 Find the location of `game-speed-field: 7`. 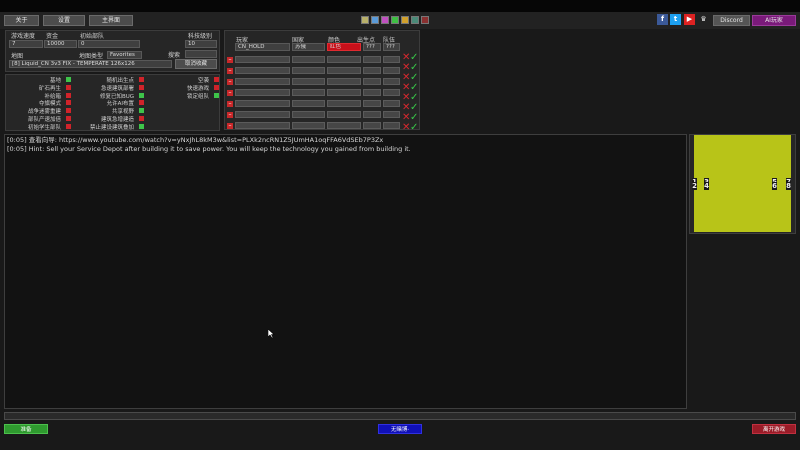

game-speed-field: 7 is located at coordinates (26, 44).